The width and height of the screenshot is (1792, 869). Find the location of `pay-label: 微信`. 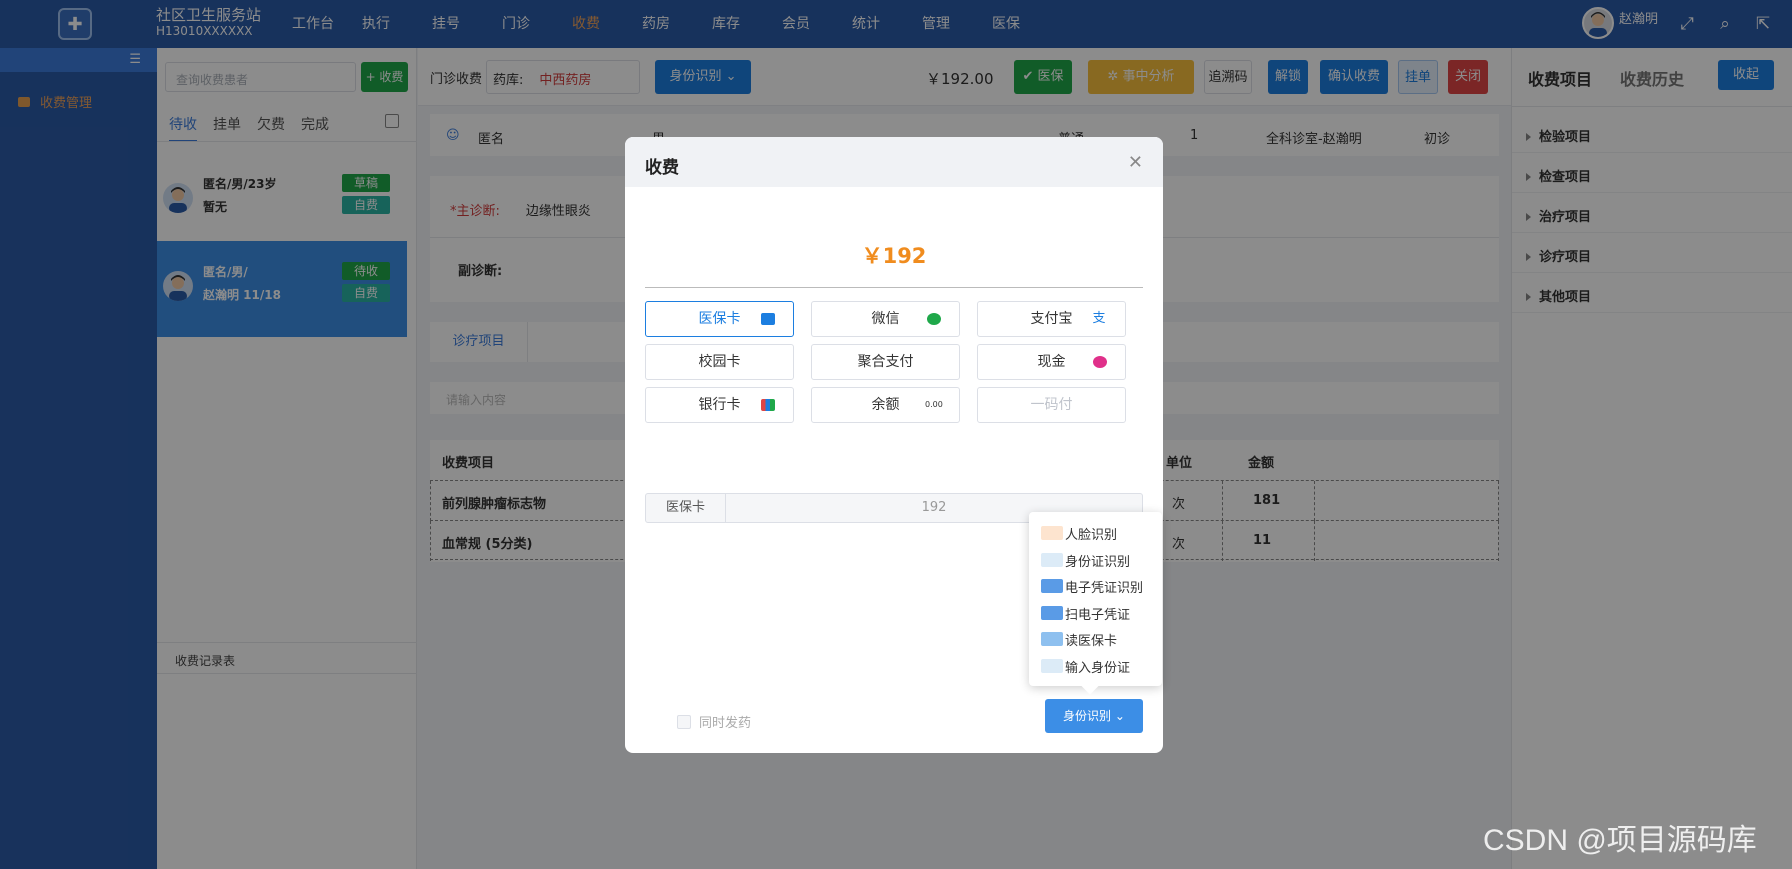

pay-label: 微信 is located at coordinates (885, 319).